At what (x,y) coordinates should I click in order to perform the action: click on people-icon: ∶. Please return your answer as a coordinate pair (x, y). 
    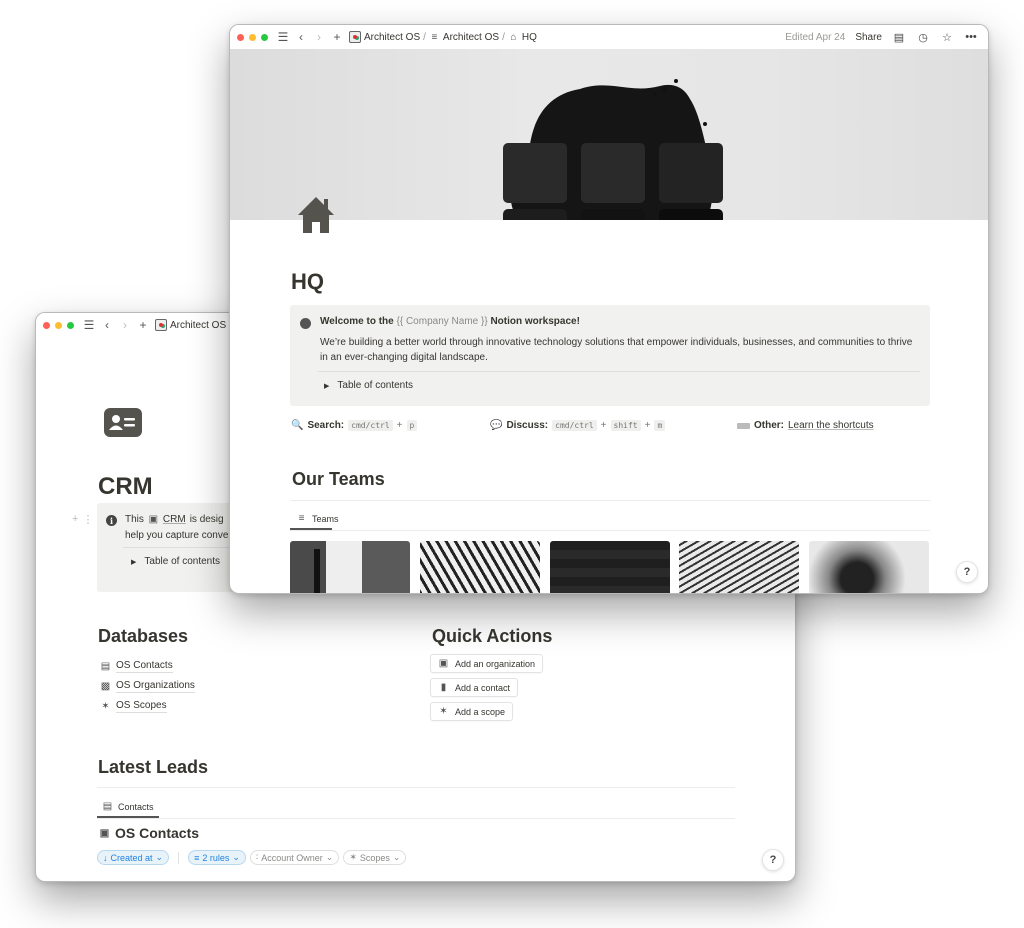
    Looking at the image, I should click on (257, 857).